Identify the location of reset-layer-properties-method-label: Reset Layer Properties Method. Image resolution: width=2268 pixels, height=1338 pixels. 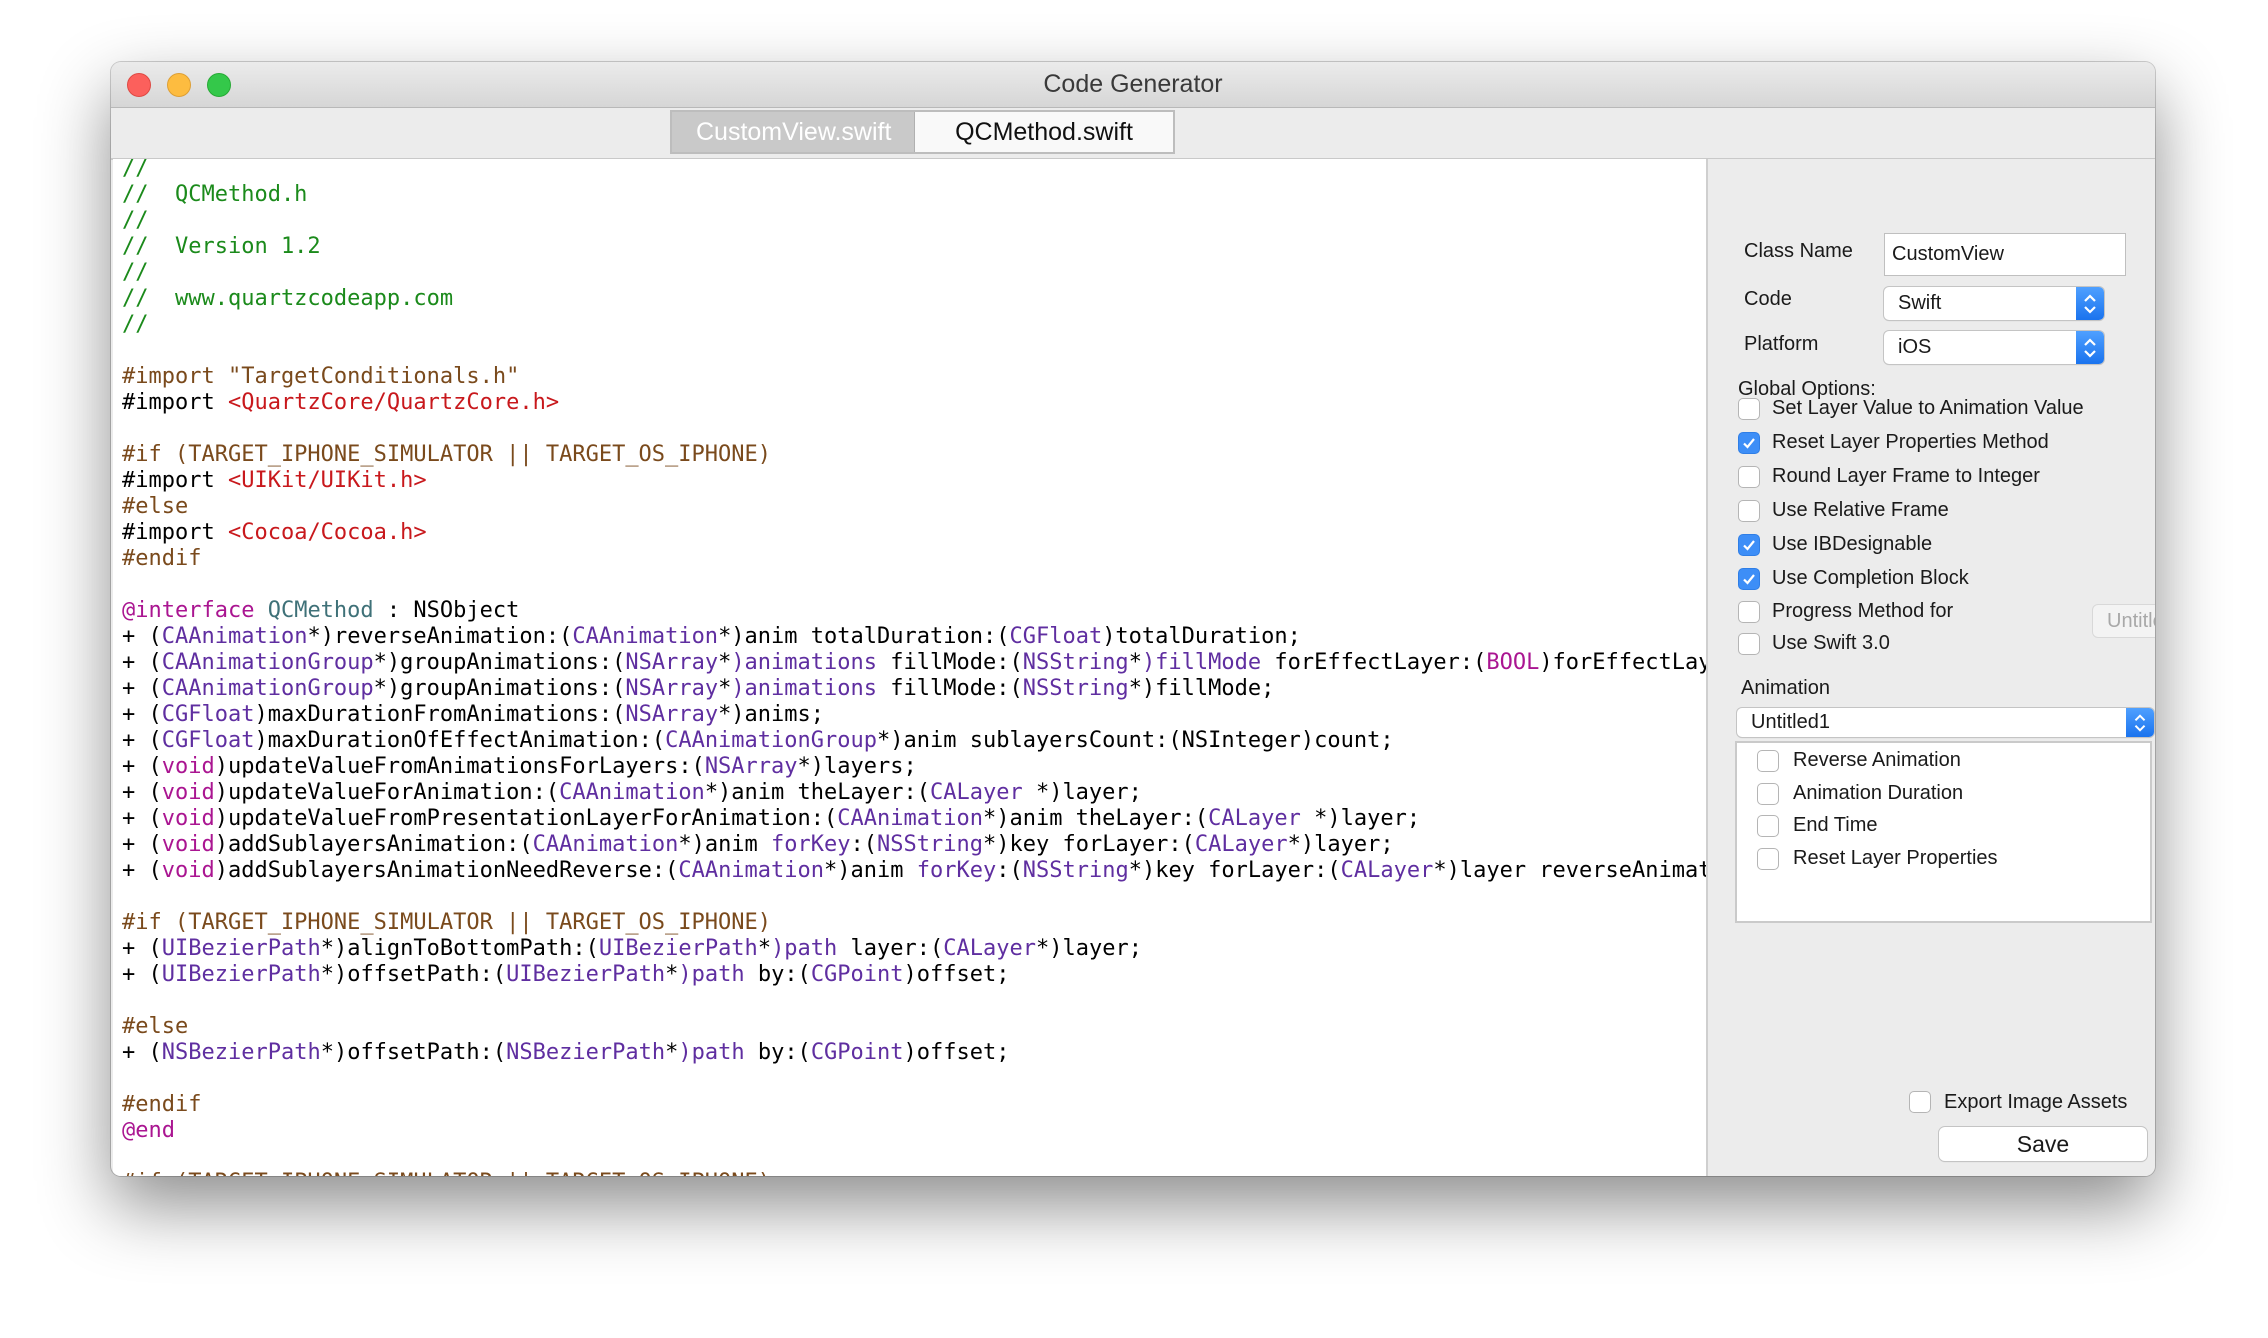
(1910, 442).